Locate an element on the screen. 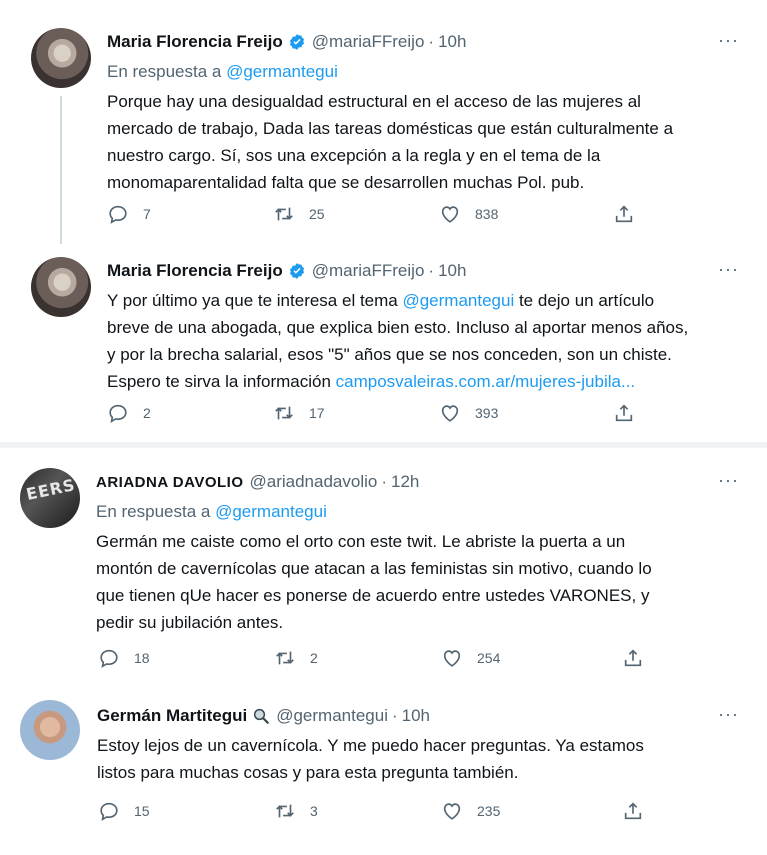 This screenshot has width=767, height=855. mention-link: @germantegui is located at coordinates (458, 300).